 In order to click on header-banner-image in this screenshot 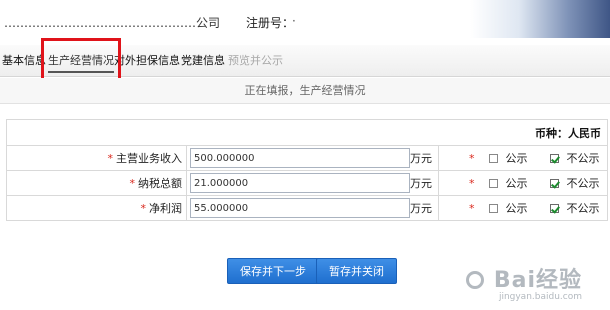, I will do `click(540, 19)`.